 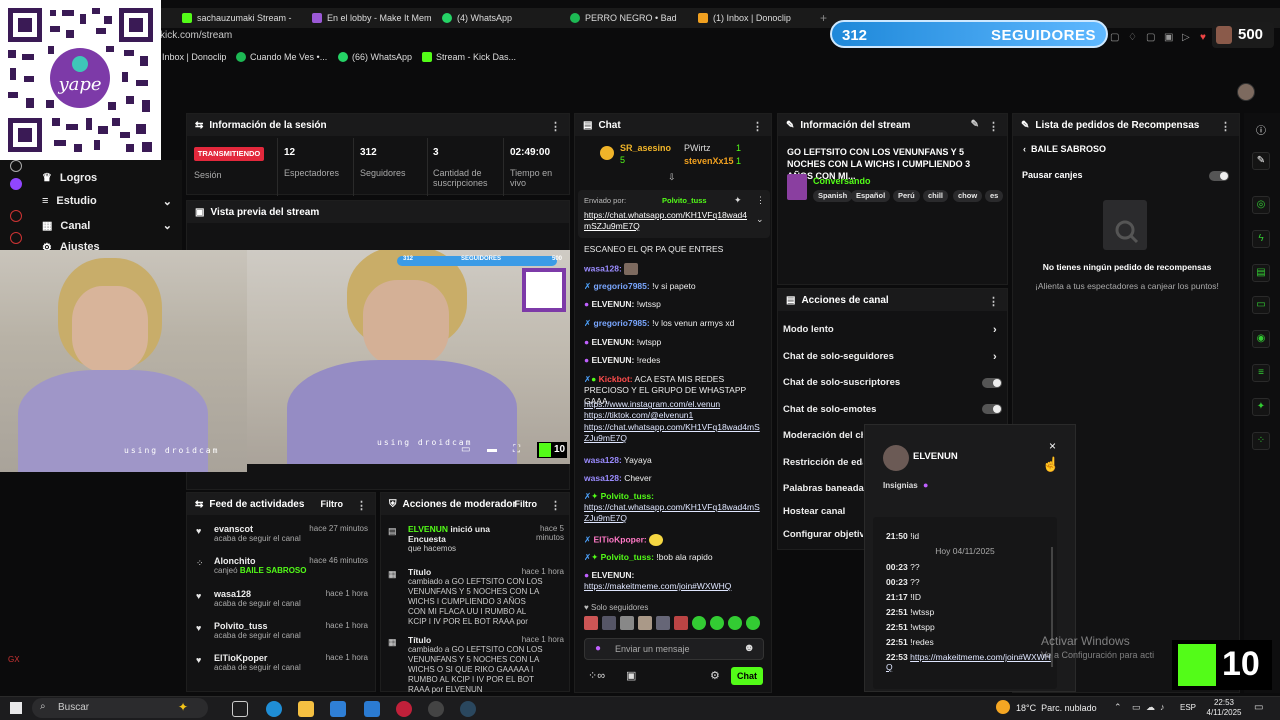 What do you see at coordinates (1261, 129) in the screenshot?
I see `info-icon: ⓘ` at bounding box center [1261, 129].